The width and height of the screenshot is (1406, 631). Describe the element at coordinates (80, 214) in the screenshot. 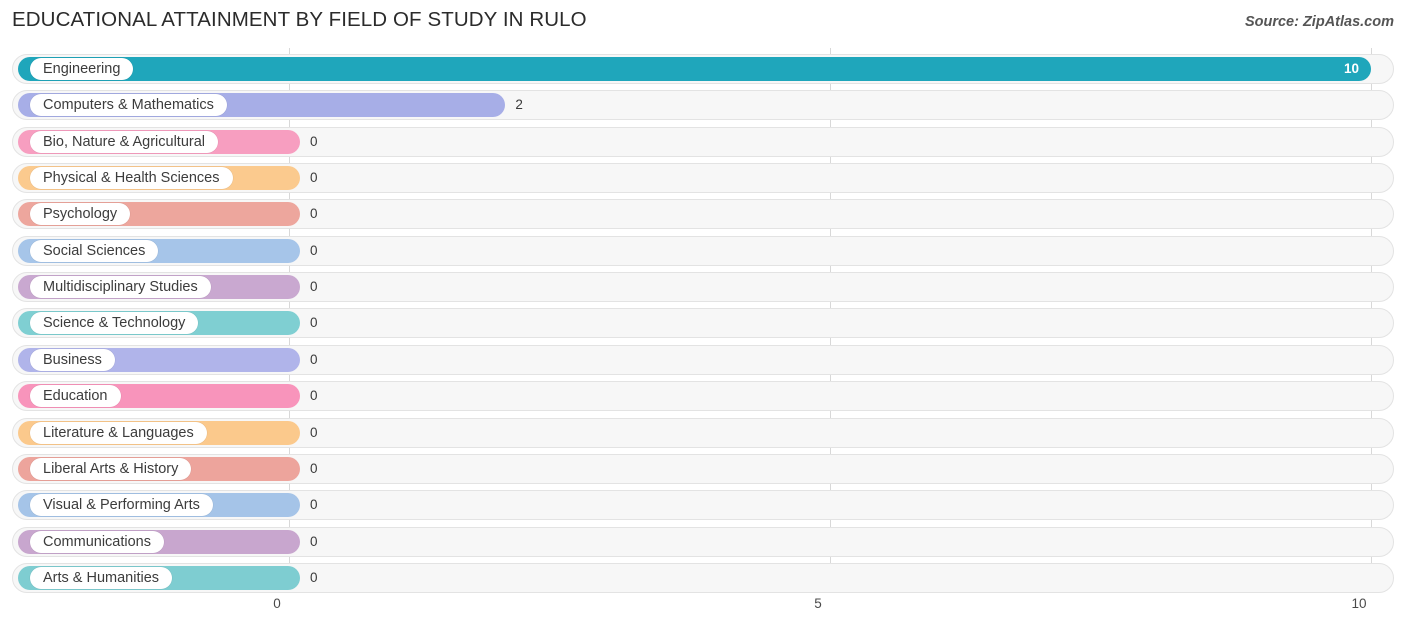

I see `category-label: Psychology` at that location.